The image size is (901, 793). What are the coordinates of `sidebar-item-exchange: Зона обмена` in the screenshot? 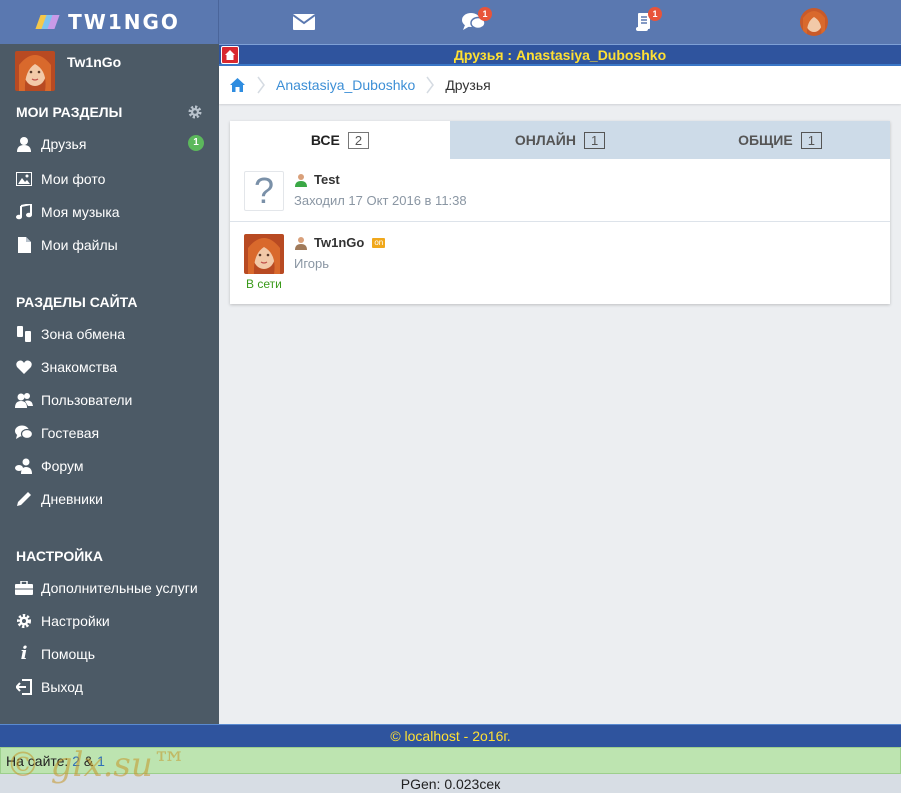 It's located at (109, 333).